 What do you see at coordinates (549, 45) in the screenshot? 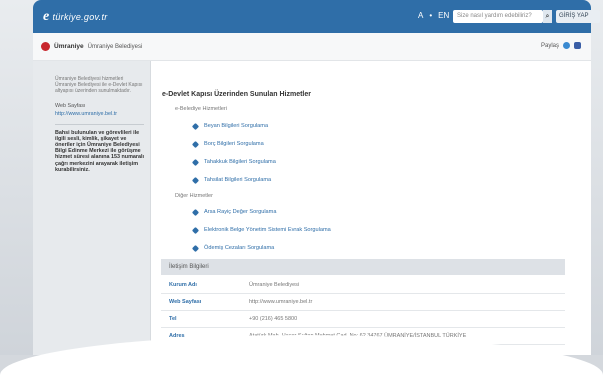
I see `share-label: Paylaş` at bounding box center [549, 45].